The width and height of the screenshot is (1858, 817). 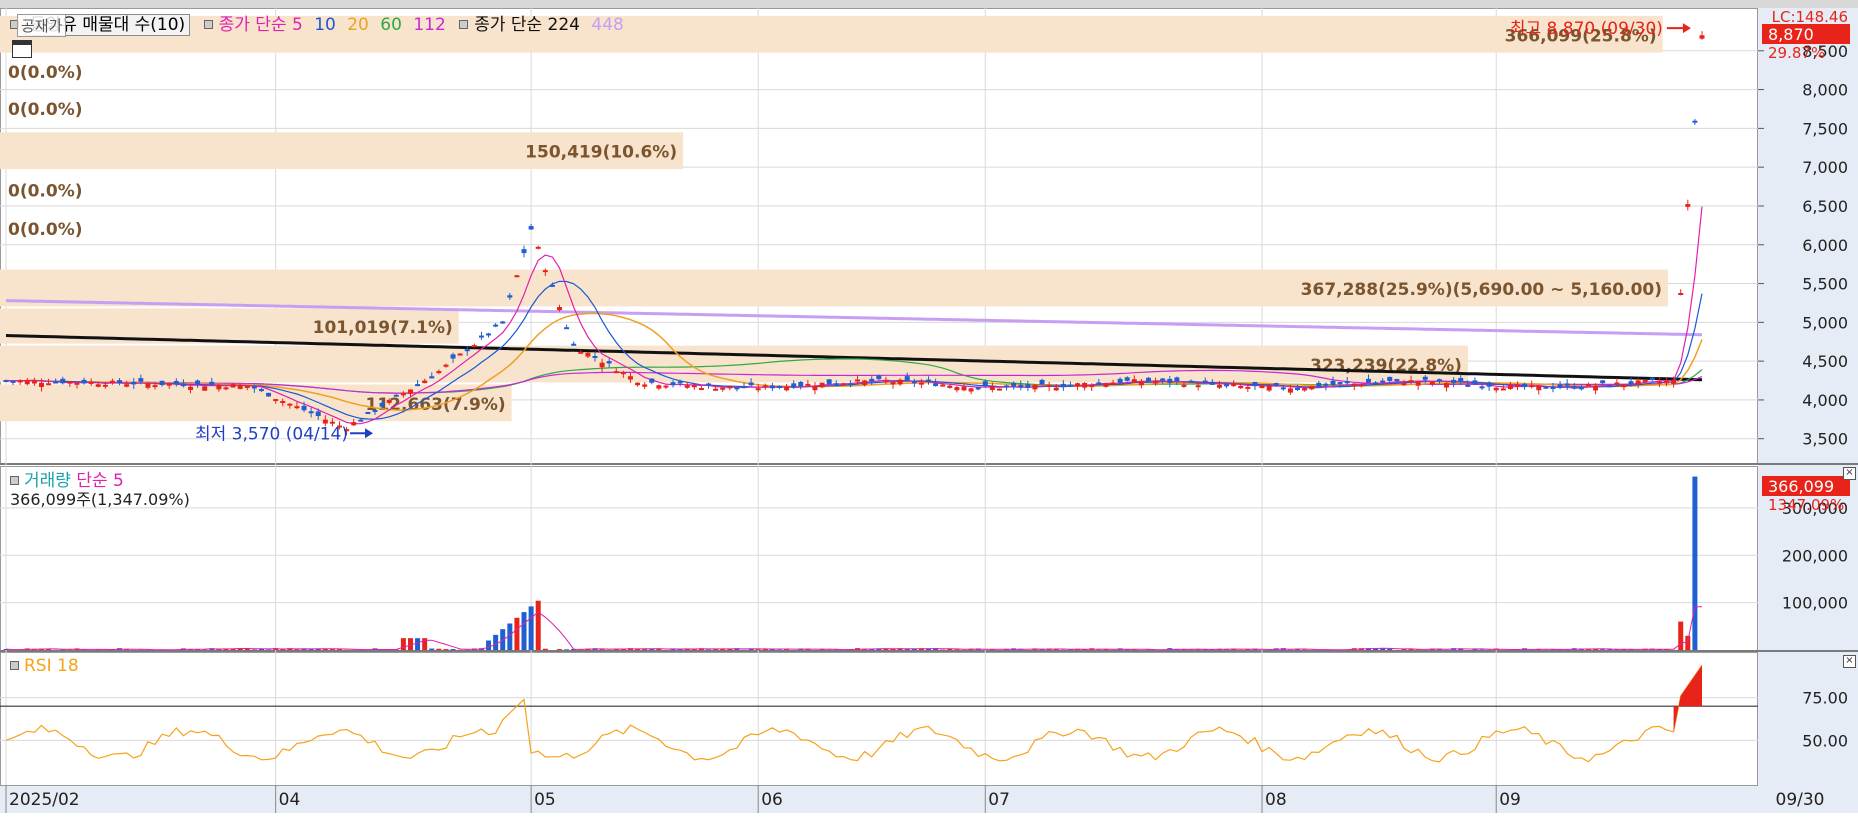 What do you see at coordinates (601, 153) in the screenshot?
I see `volume-profile-label: 150,419(10.6%)` at bounding box center [601, 153].